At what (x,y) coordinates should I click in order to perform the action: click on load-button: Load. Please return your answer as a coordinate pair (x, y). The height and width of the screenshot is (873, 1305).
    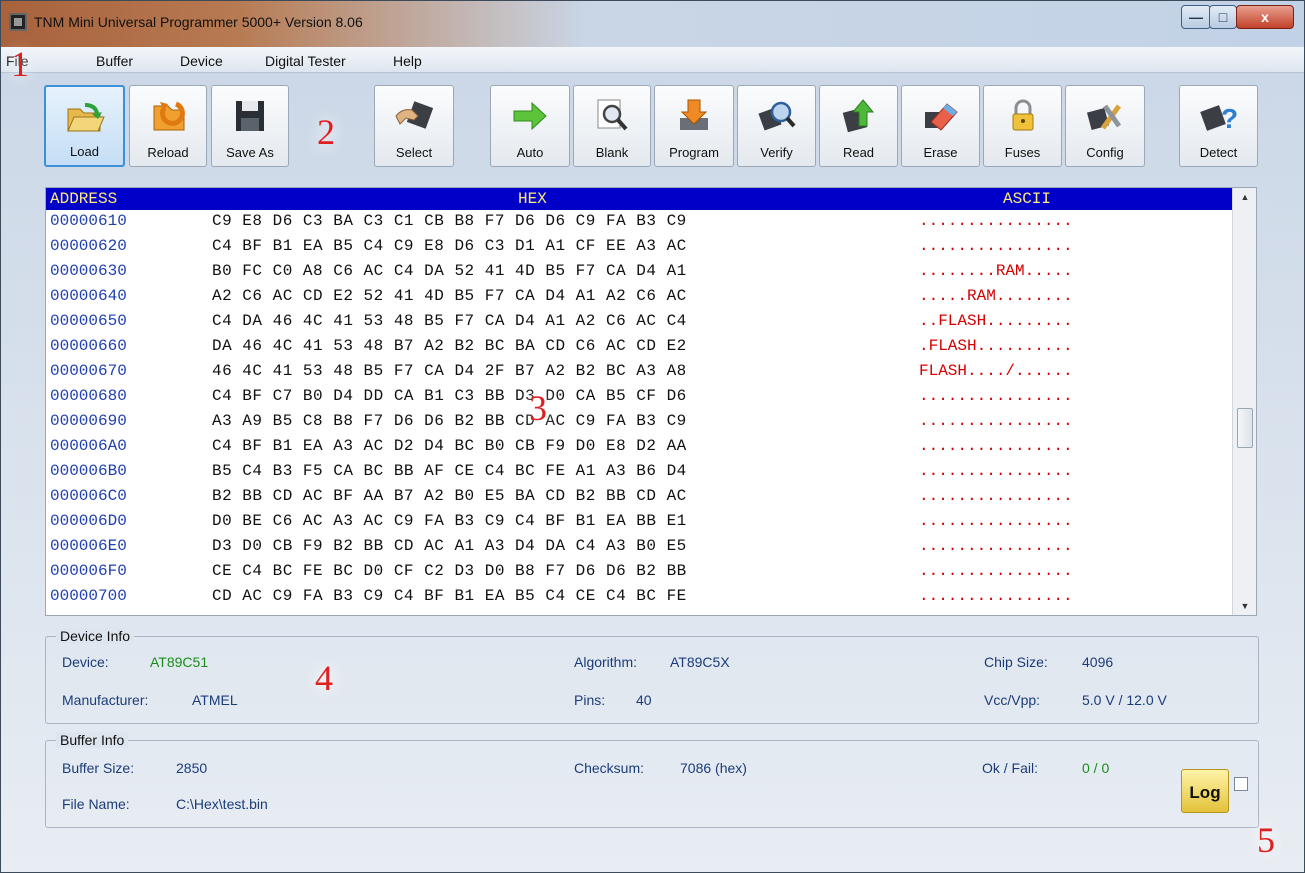
    Looking at the image, I should click on (84, 126).